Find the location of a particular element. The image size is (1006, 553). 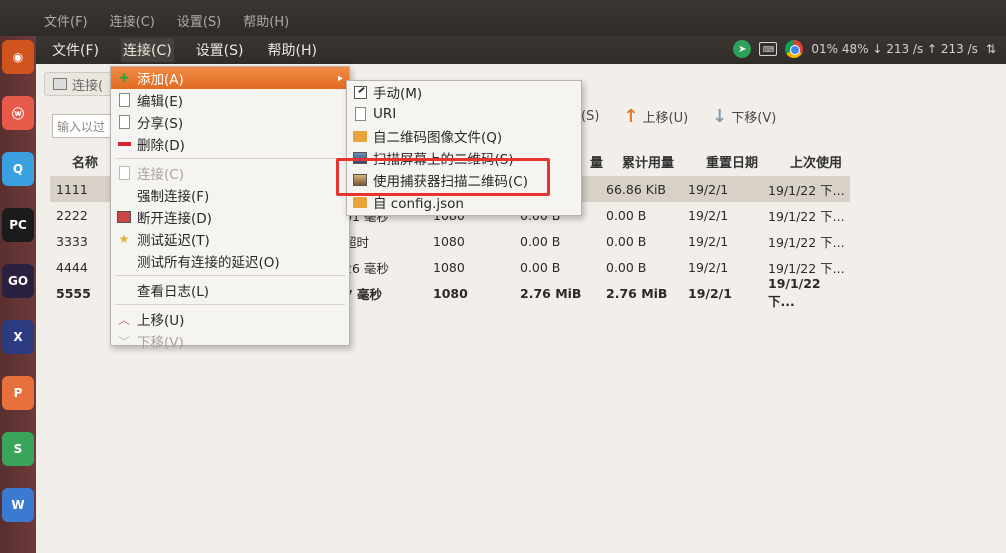

menu-delete-label: 删除(D) is located at coordinates (161, 146).